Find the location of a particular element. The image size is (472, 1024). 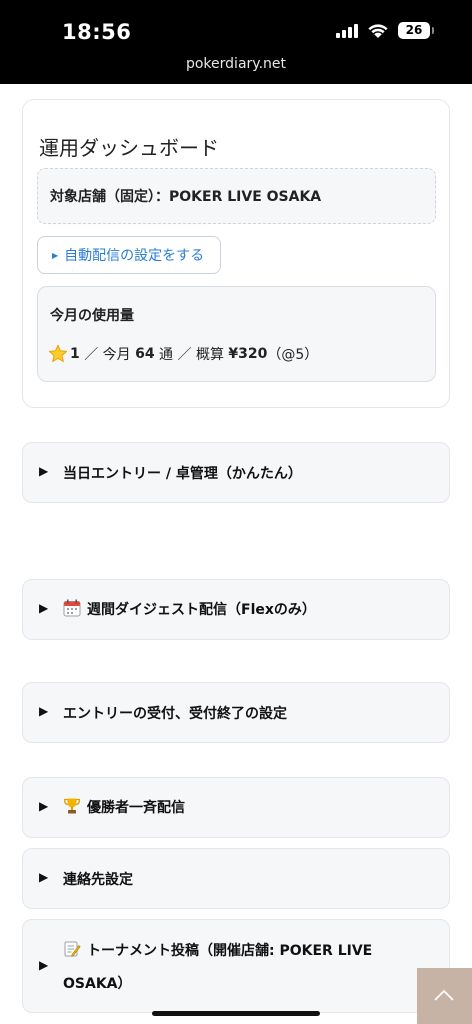

section-label: 優勝者一斉配信 is located at coordinates (136, 808).